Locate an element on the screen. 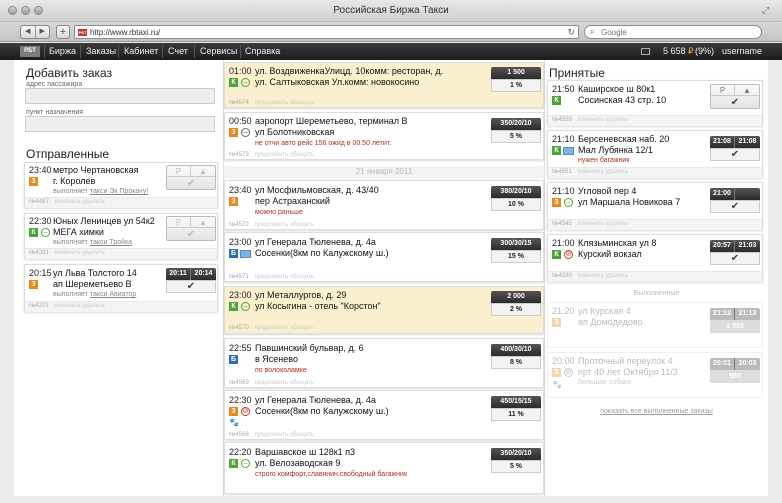  nav-item-services: Сервисы is located at coordinates (218, 51).